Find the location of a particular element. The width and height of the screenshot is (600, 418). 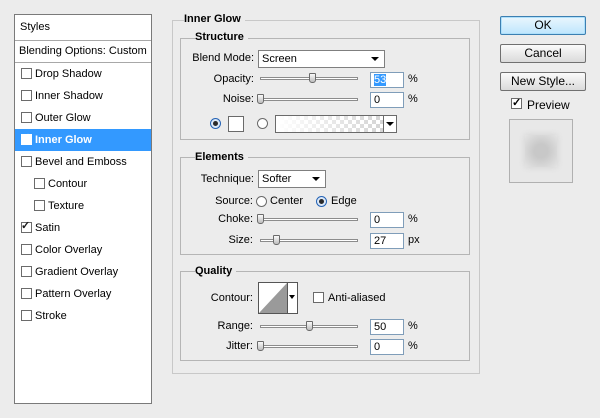

style-item-satin: ✓ Satin is located at coordinates (83, 228).